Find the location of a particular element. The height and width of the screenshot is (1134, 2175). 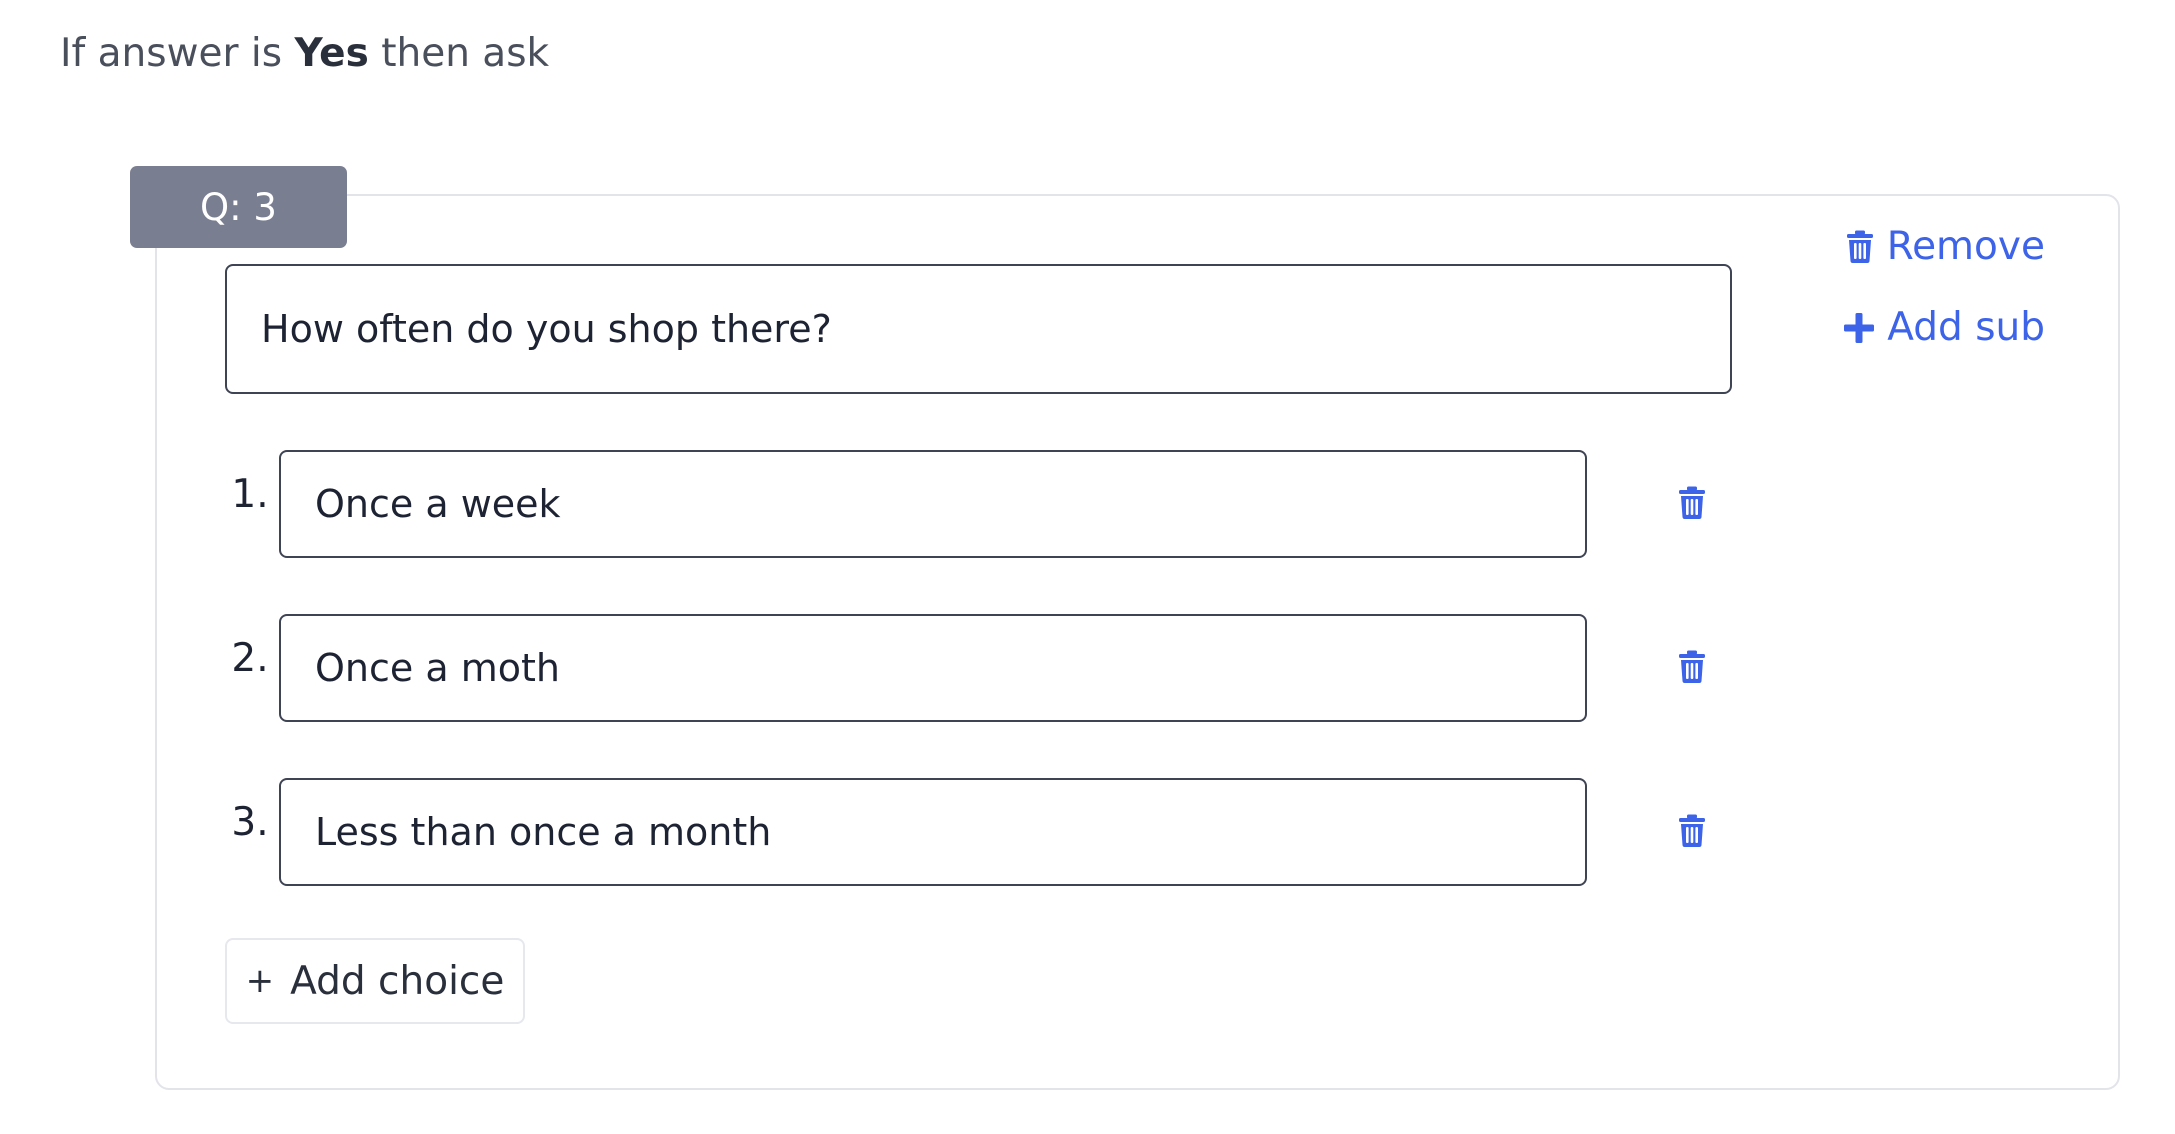

question-number-label: Q: 3 is located at coordinates (238, 207).